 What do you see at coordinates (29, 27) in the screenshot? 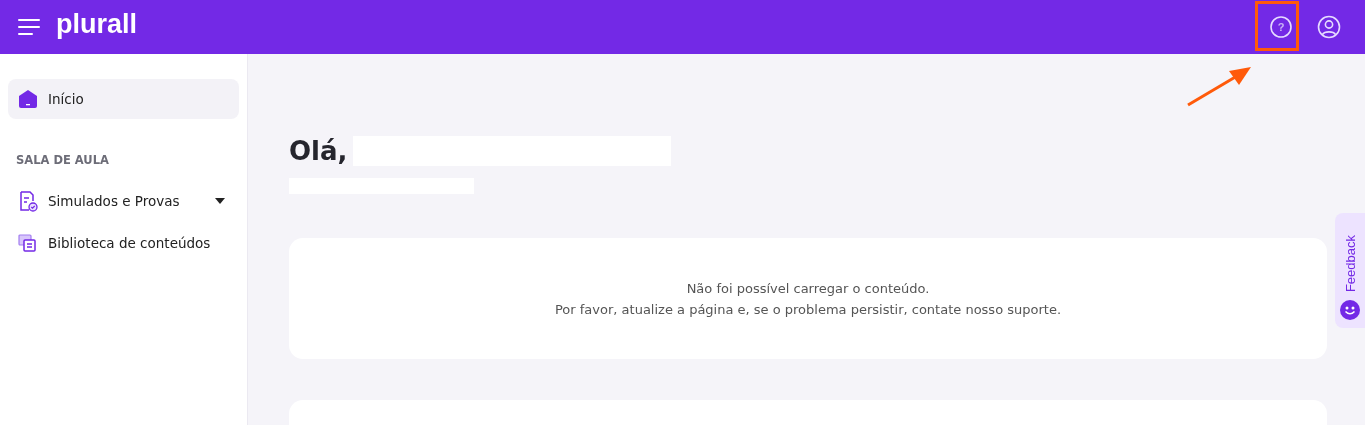
I see `menu-icon` at bounding box center [29, 27].